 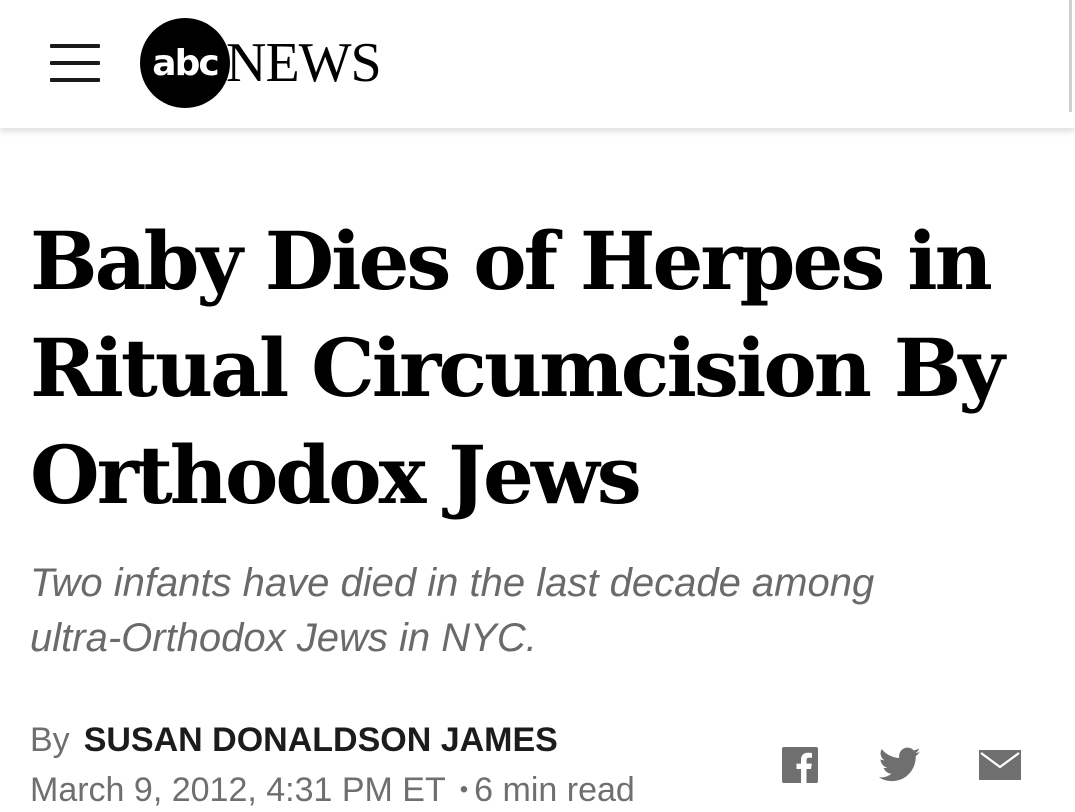 What do you see at coordinates (554, 790) in the screenshot?
I see `read-time: 6 min read` at bounding box center [554, 790].